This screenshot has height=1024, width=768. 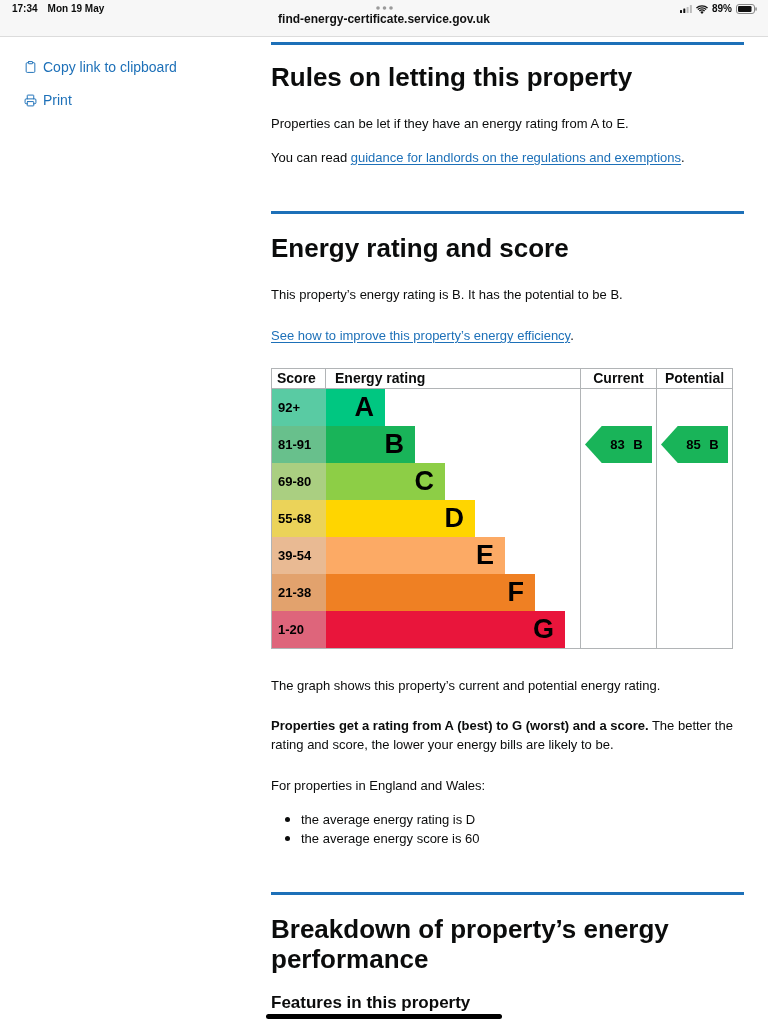 I want to click on section-heading: Energy rating and score, so click(x=420, y=248).